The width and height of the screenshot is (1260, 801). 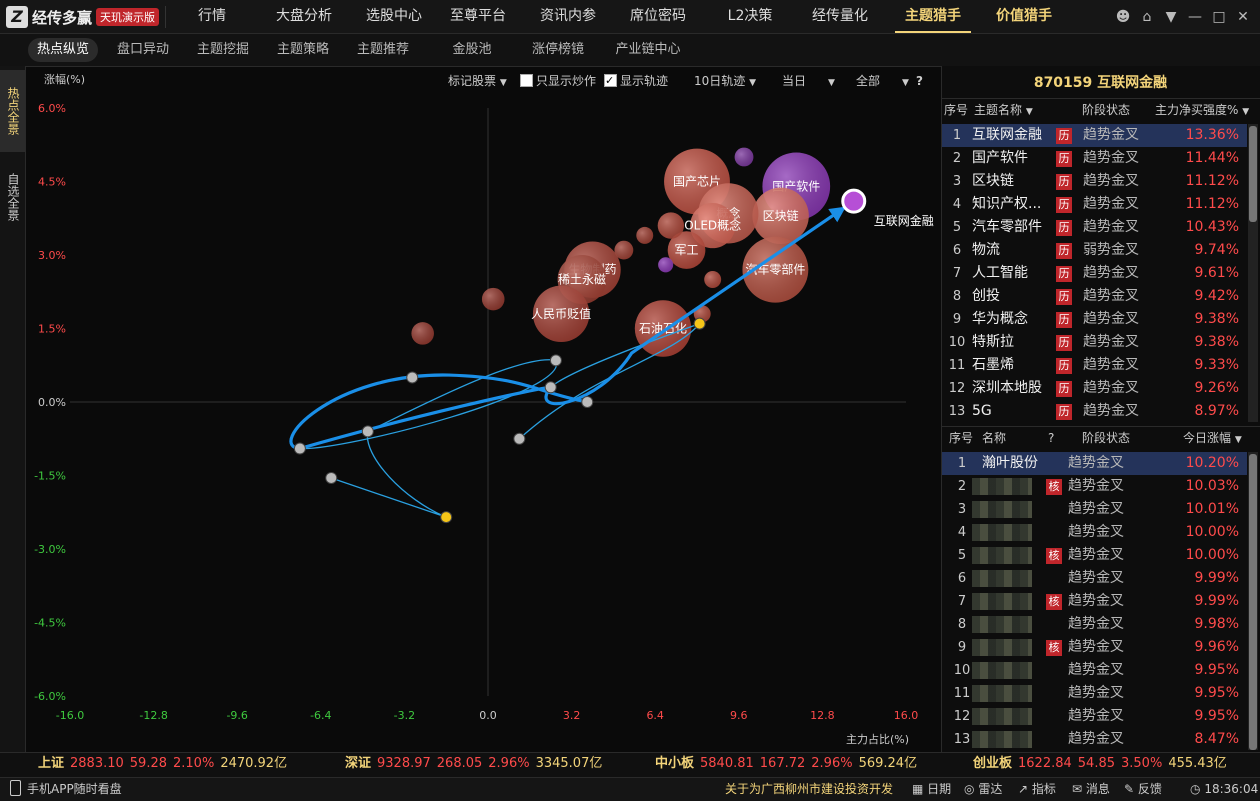 What do you see at coordinates (558, 50) in the screenshot?
I see `subtab-limit-up: 涨停榜镜` at bounding box center [558, 50].